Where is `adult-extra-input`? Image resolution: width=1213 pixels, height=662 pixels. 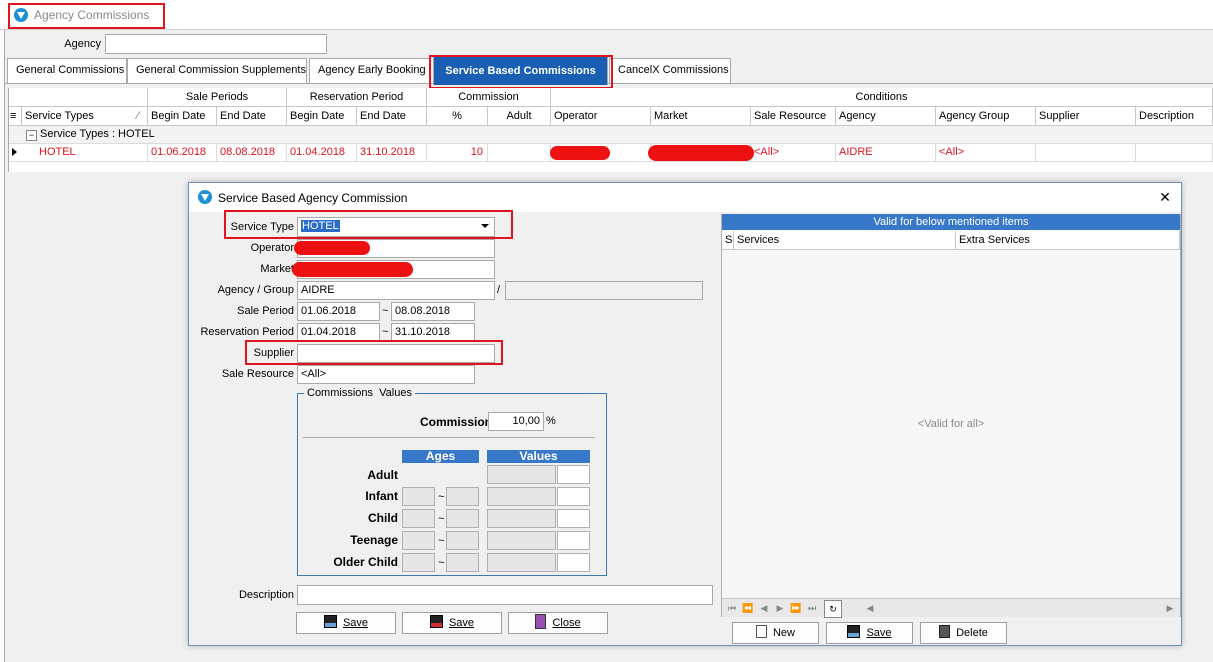 adult-extra-input is located at coordinates (573, 474).